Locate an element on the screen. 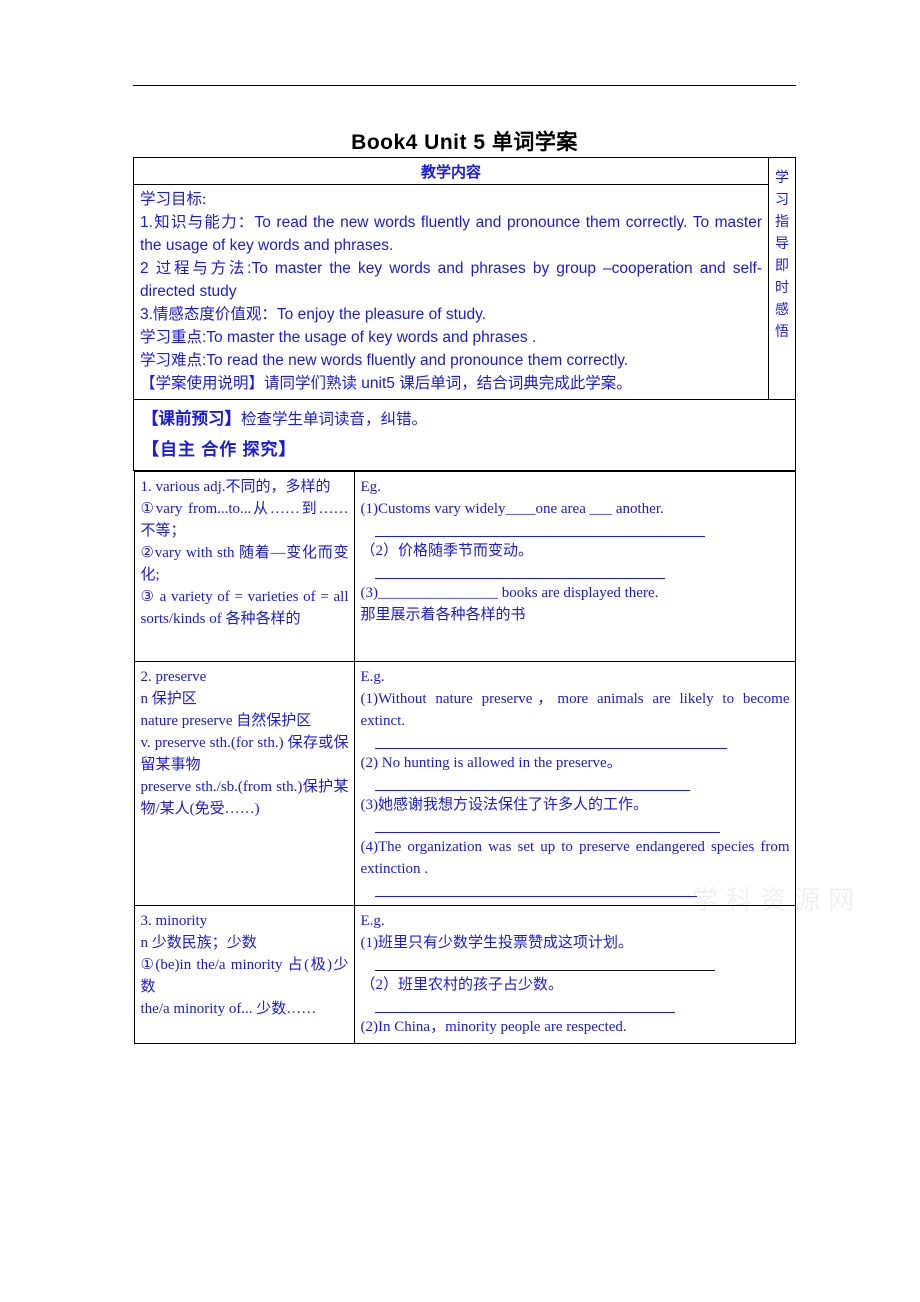  preparation-cell: 【课前预习】检查学生单词读音，纠错。 【自主 合作 探究】 is located at coordinates (464, 435).